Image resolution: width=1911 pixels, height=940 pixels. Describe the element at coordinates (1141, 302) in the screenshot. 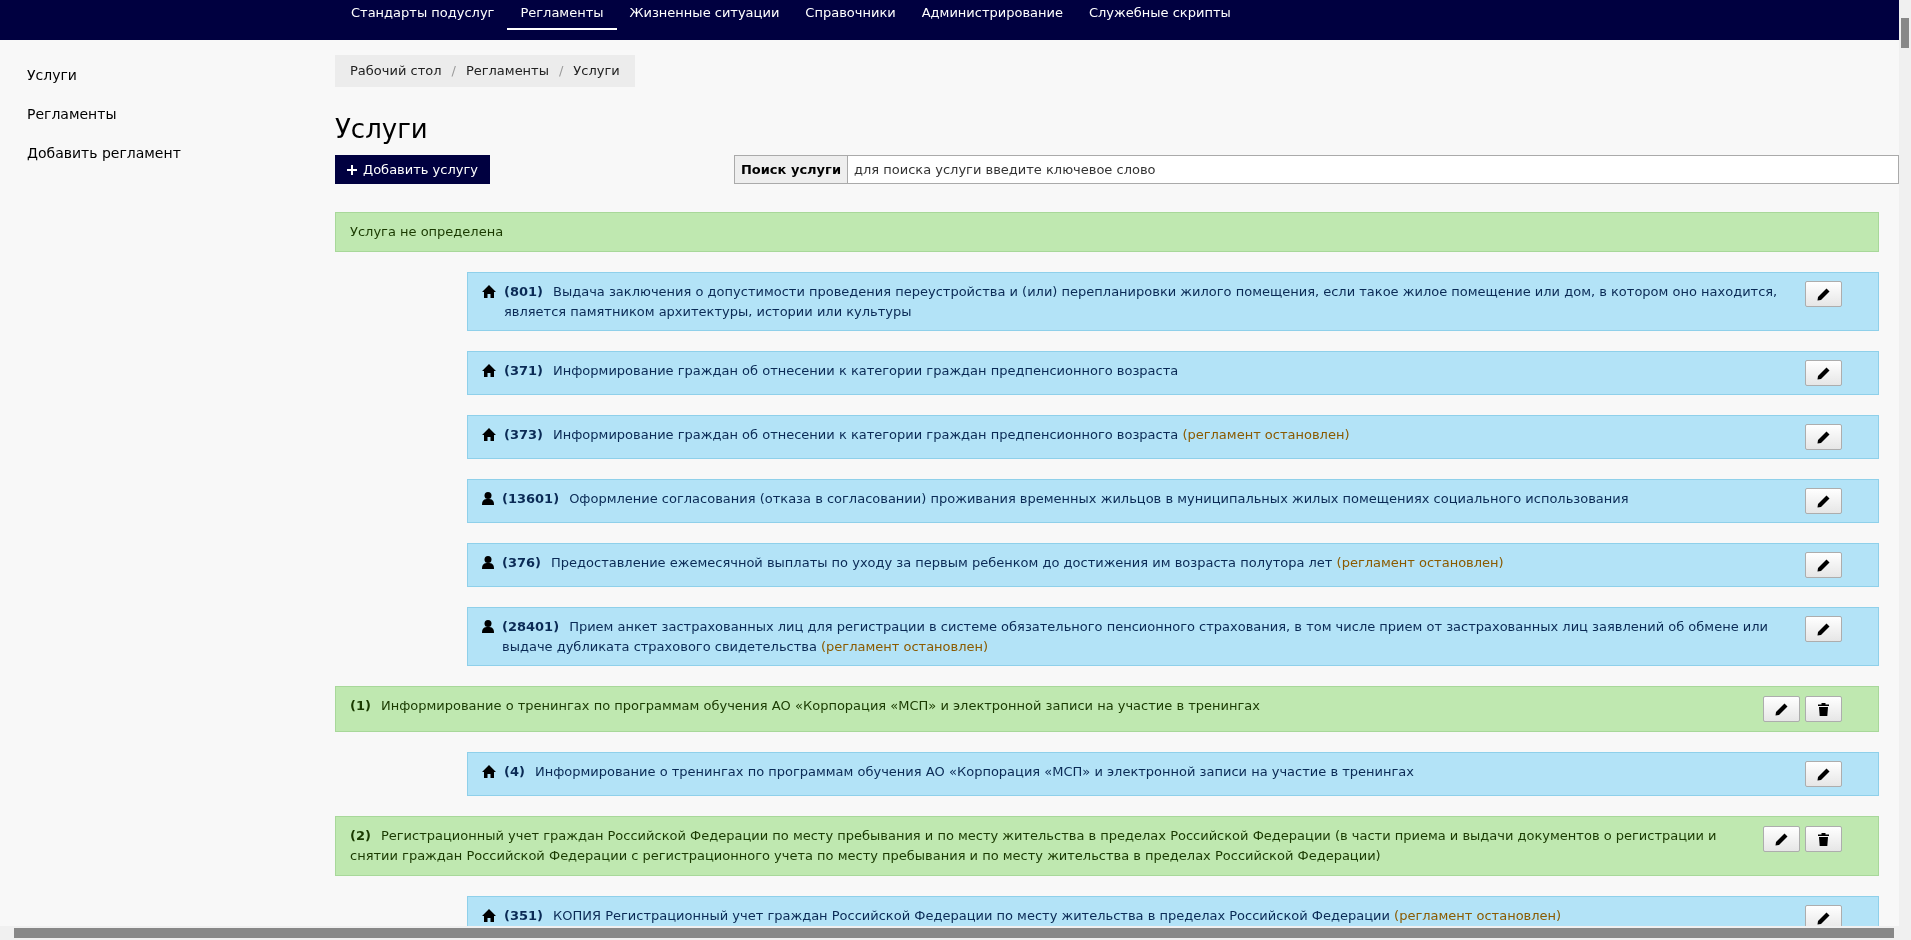

I see `service-title: (801) Выдача заключения о допустимости проведения переустройства и (или) перепланировки жилого помещения, если такое жилое помещение или дом, в котором оно находится, является памятником архитектуры, истории или культуры` at that location.